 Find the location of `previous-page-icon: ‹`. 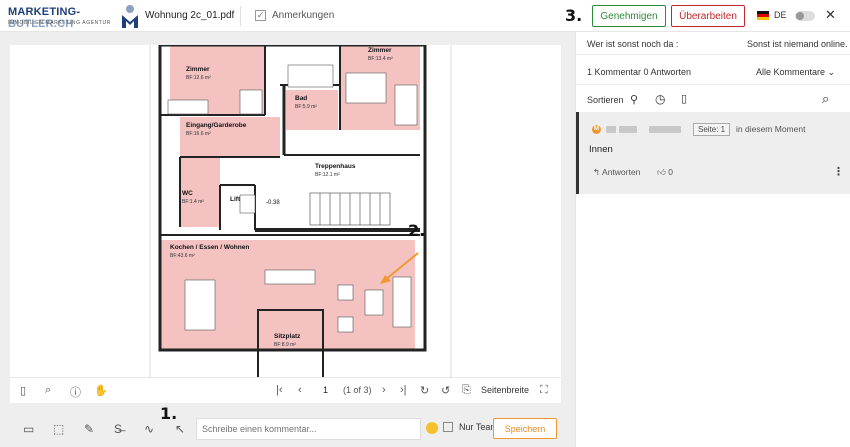

previous-page-icon: ‹ is located at coordinates (300, 390).